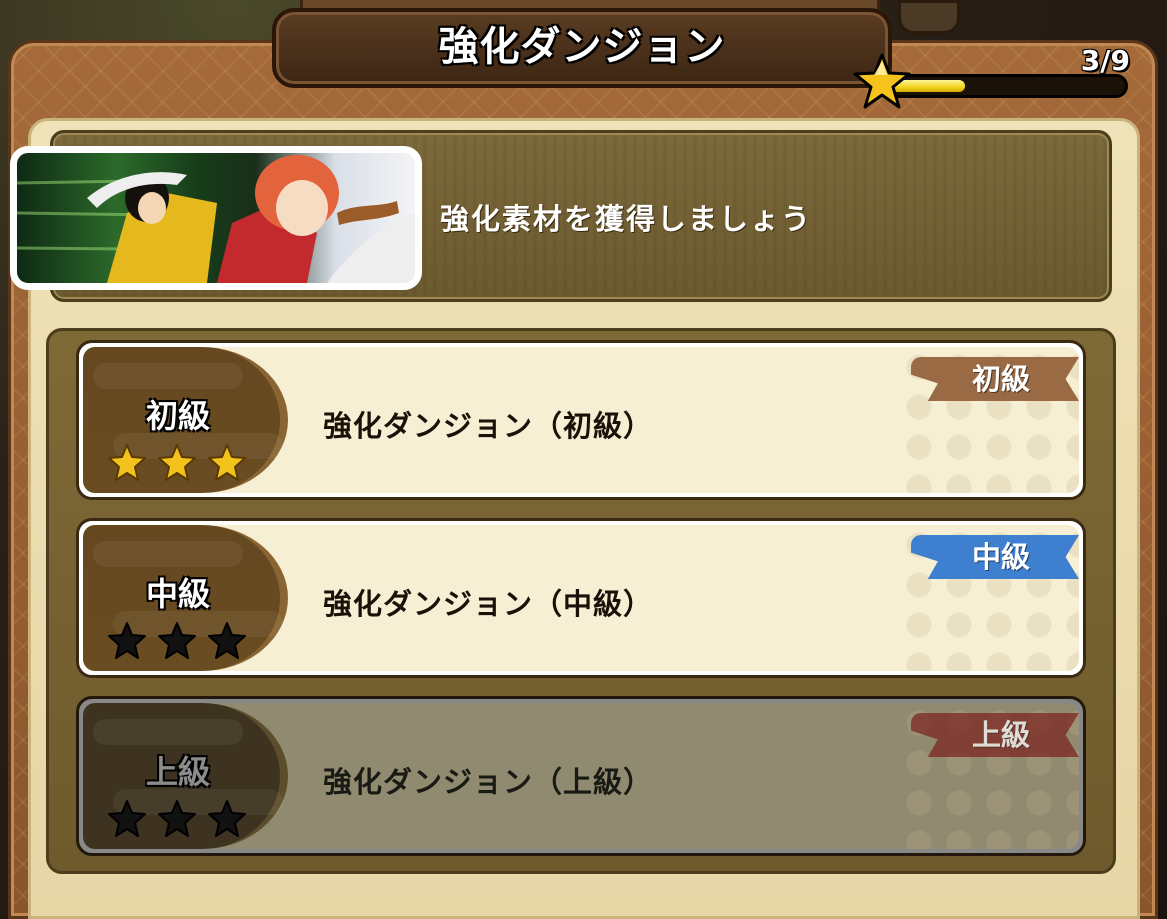 This screenshot has width=1167, height=919. Describe the element at coordinates (488, 604) in the screenshot. I see `dungeon-title: 強化ダンジョン（中級）` at that location.